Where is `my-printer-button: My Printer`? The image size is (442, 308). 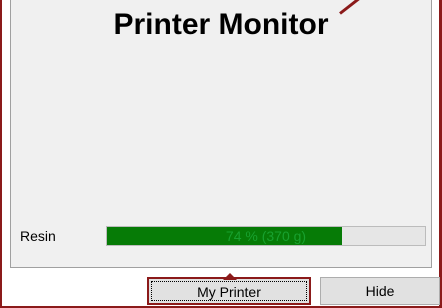
my-printer-button: My Printer is located at coordinates (229, 289).